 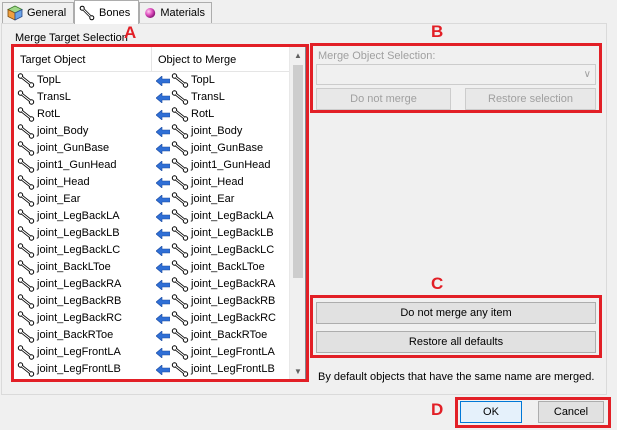 What do you see at coordinates (130, 32) in the screenshot?
I see `annotation-label-a: A` at bounding box center [130, 32].